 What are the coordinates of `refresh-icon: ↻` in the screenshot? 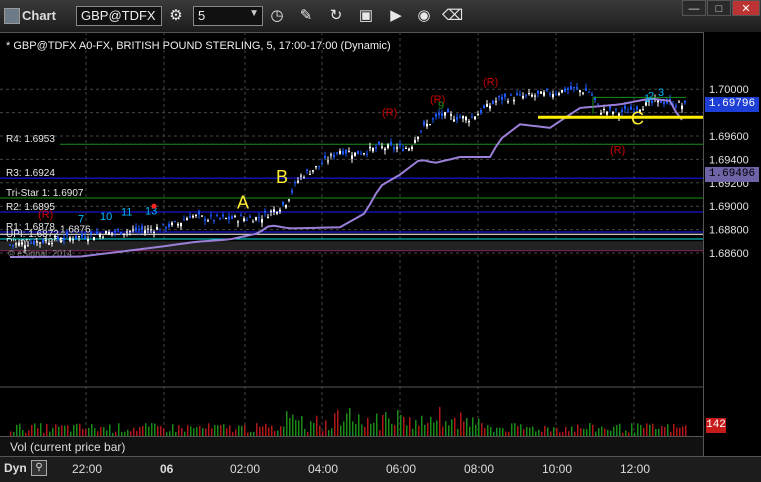 It's located at (336, 16).